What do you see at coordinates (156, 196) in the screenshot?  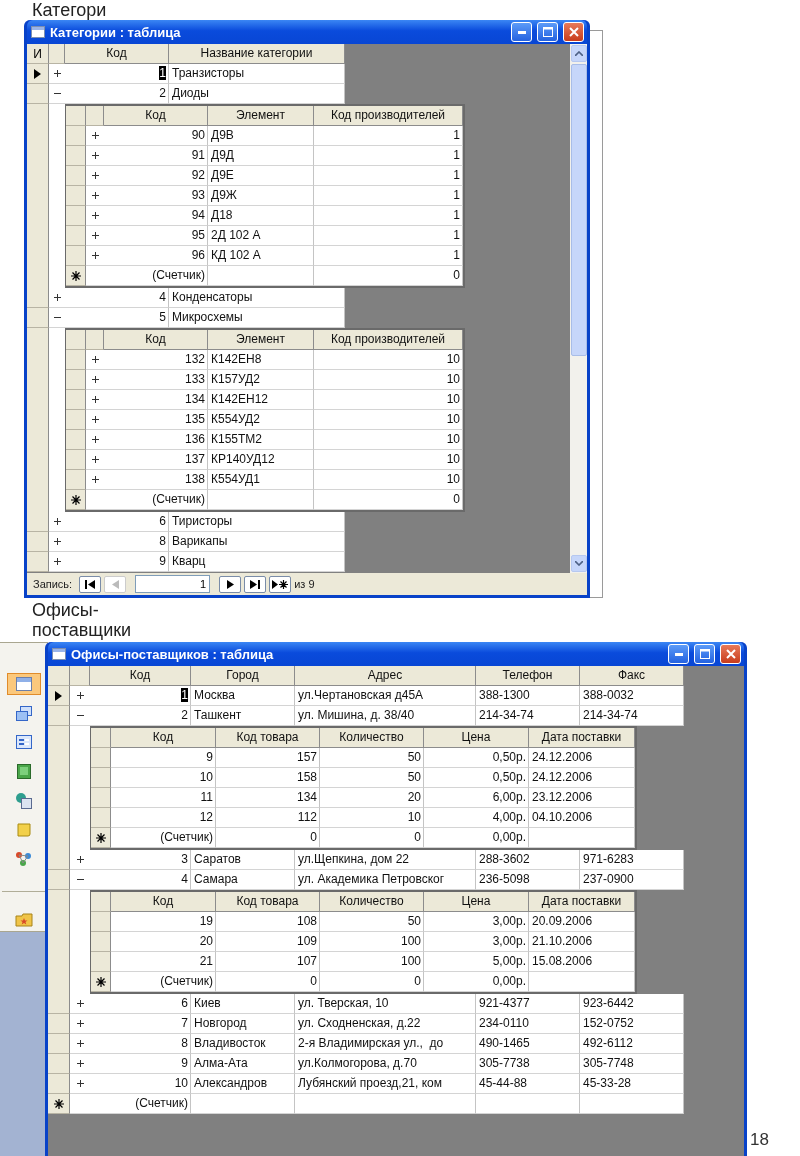 I see `table-cell: 93` at bounding box center [156, 196].